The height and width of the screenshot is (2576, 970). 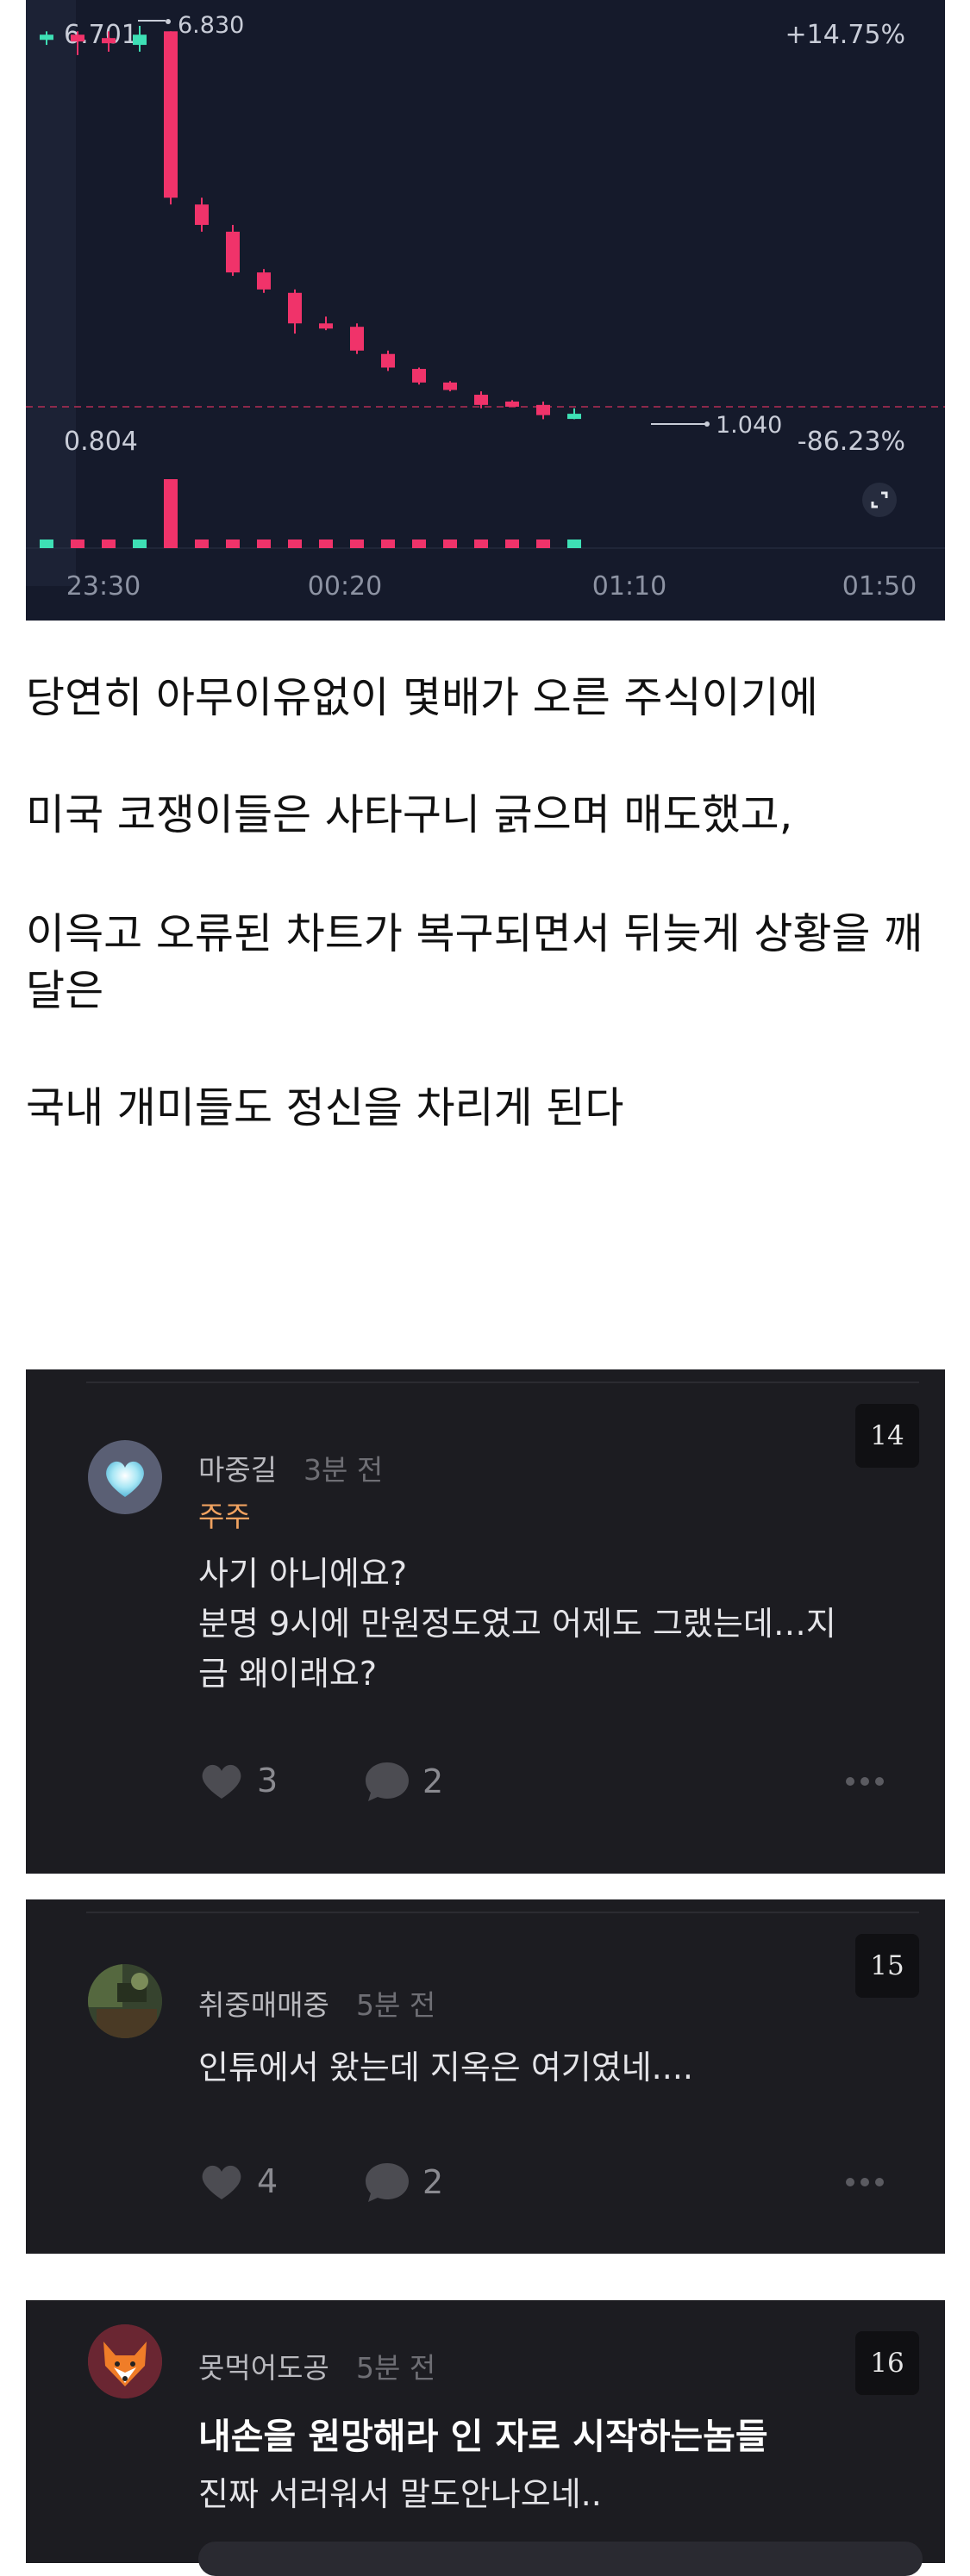 What do you see at coordinates (345, 586) in the screenshot?
I see `time-tick-label: 00:20` at bounding box center [345, 586].